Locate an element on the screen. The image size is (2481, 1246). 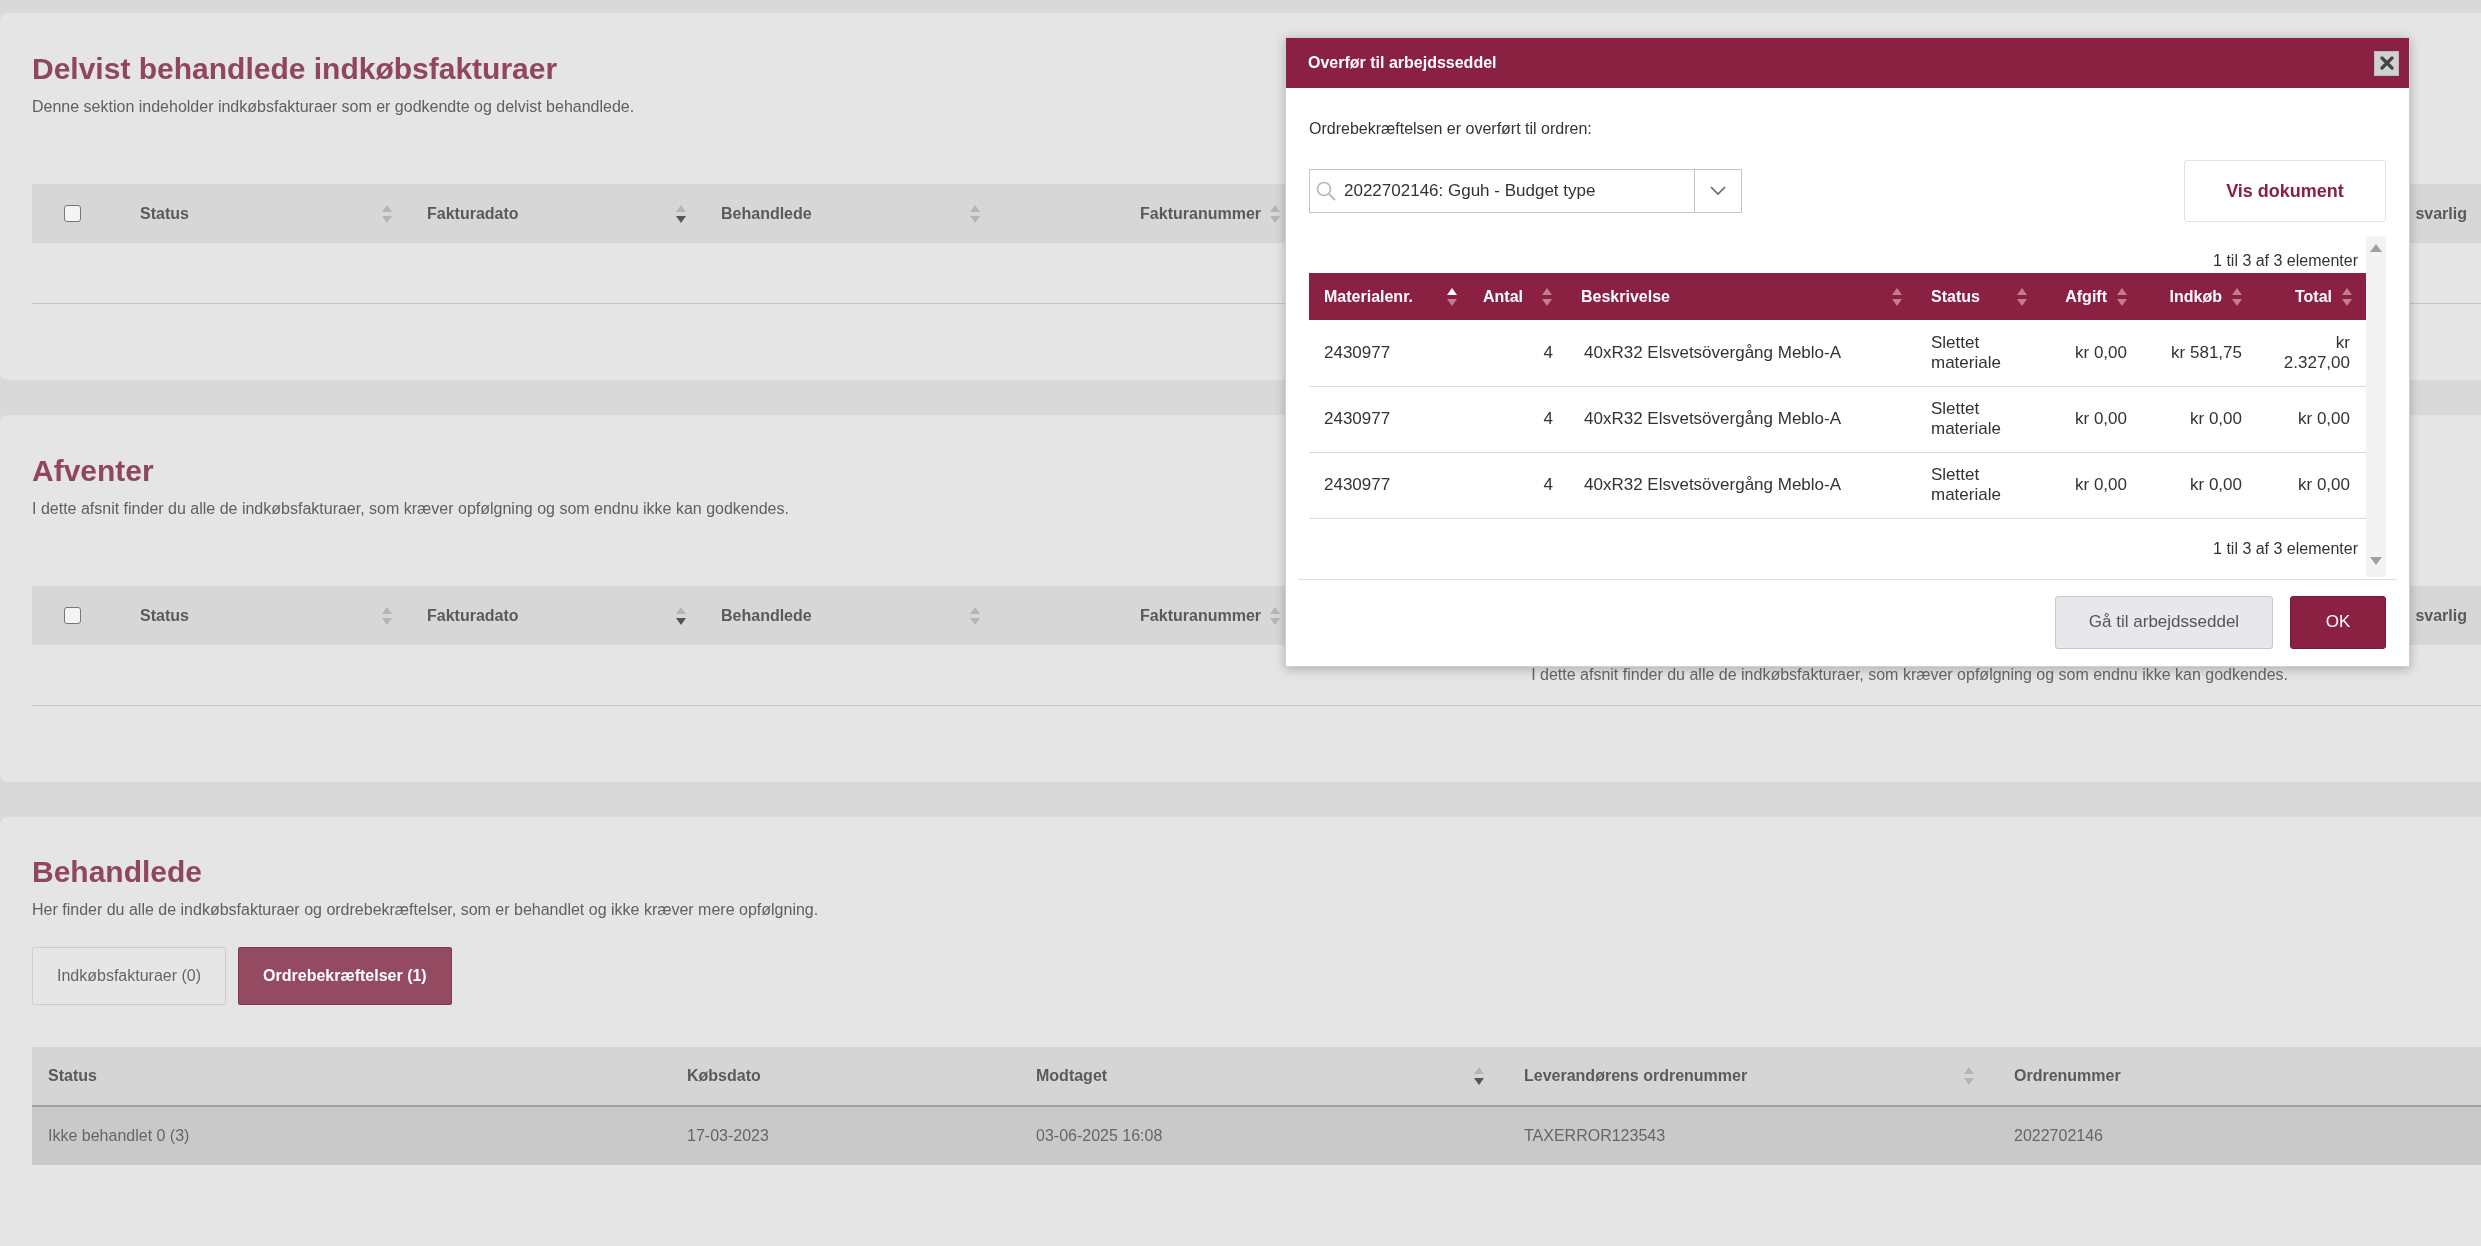
dropdown-button is located at coordinates (1718, 191).